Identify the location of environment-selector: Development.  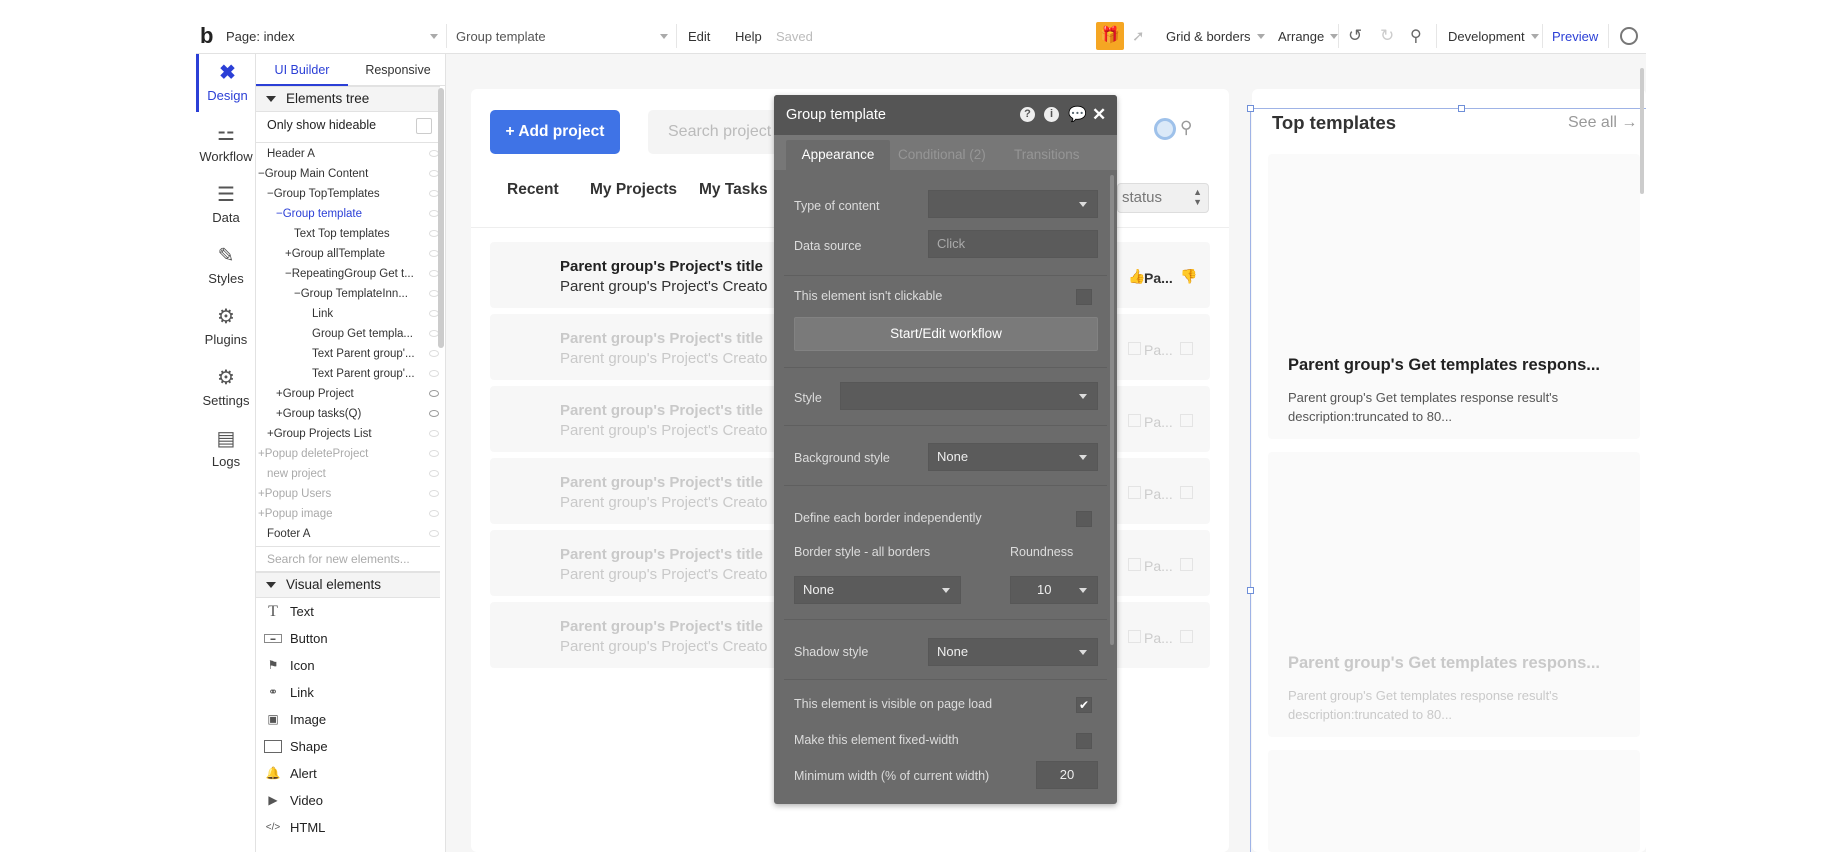
(1493, 36).